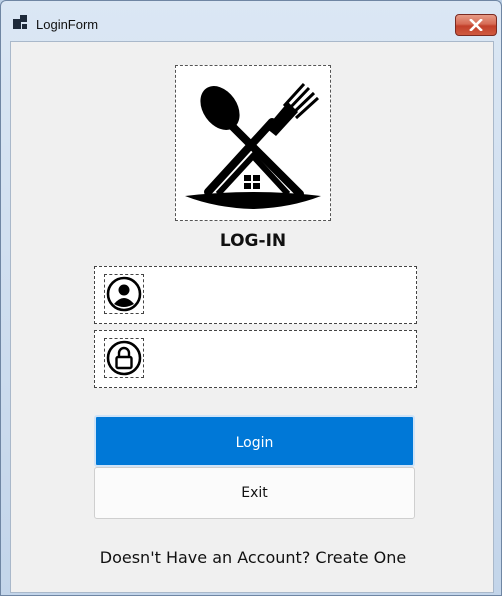 The height and width of the screenshot is (596, 502). Describe the element at coordinates (20, 22) in the screenshot. I see `app-window-icon` at that location.